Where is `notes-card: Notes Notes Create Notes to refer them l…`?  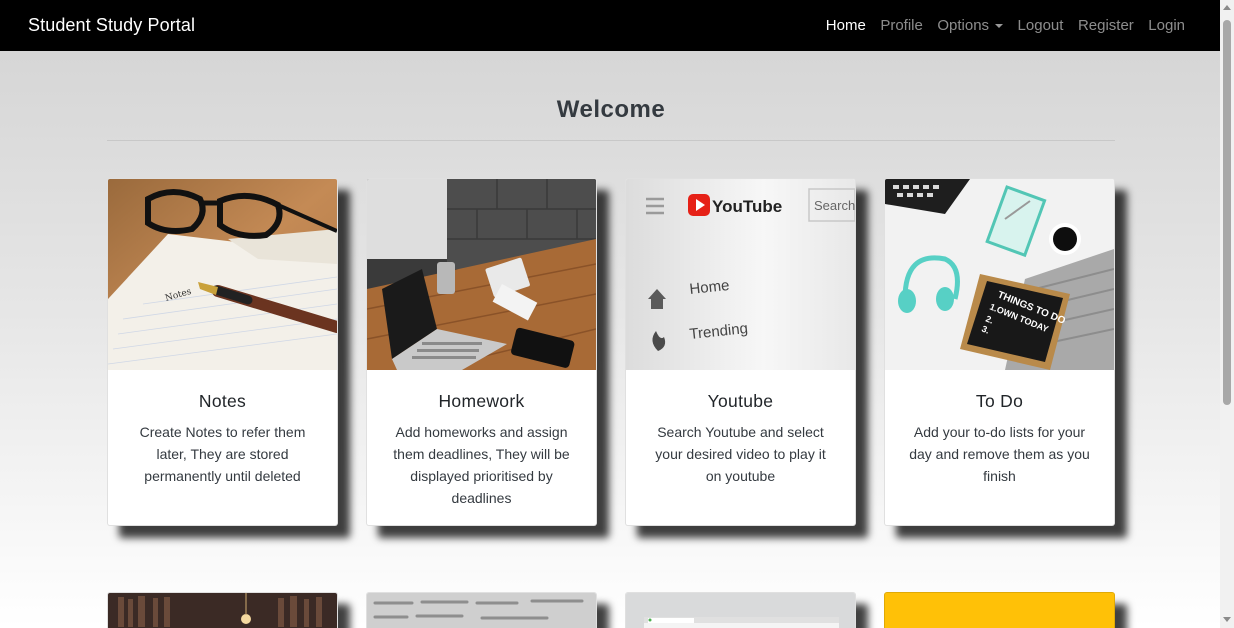 notes-card: Notes Notes Create Notes to refer them l… is located at coordinates (222, 352).